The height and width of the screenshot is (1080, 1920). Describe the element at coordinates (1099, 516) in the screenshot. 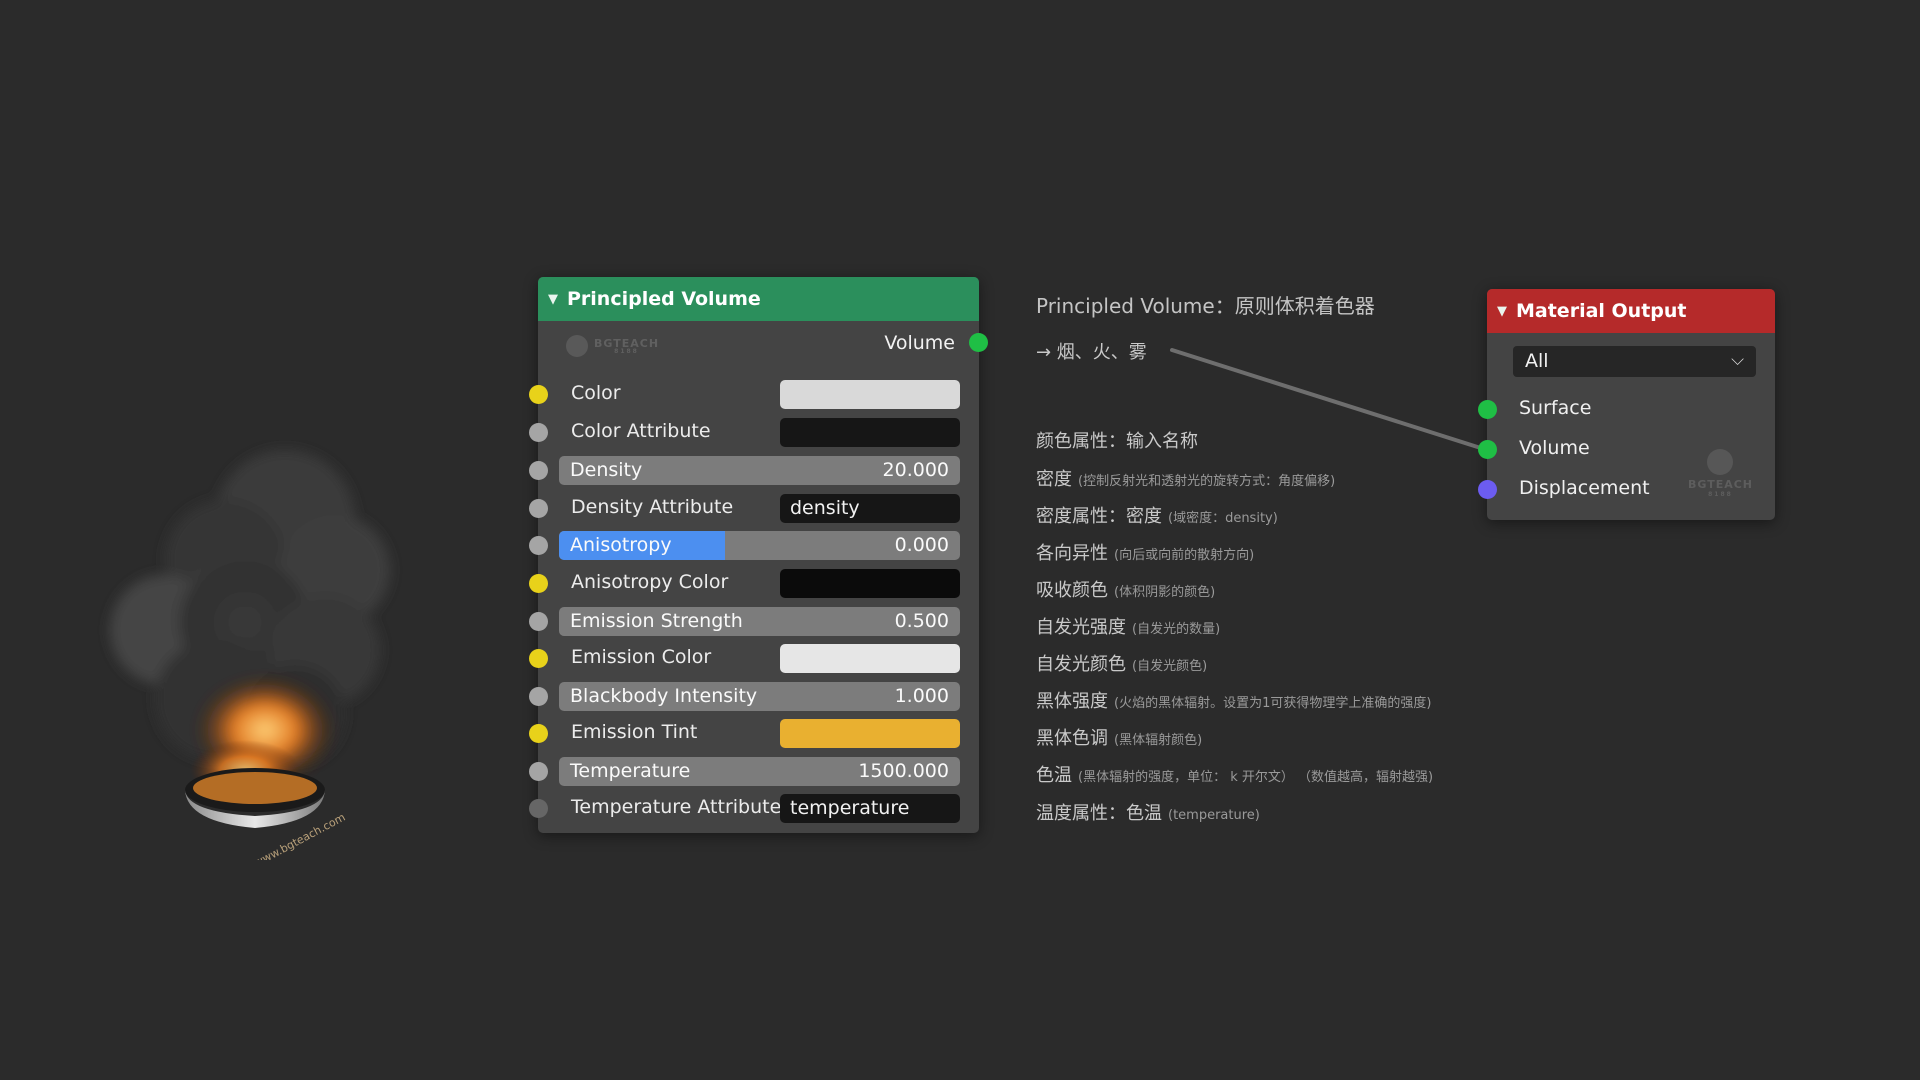

I see `annotation-main: 密度属性：密度` at that location.